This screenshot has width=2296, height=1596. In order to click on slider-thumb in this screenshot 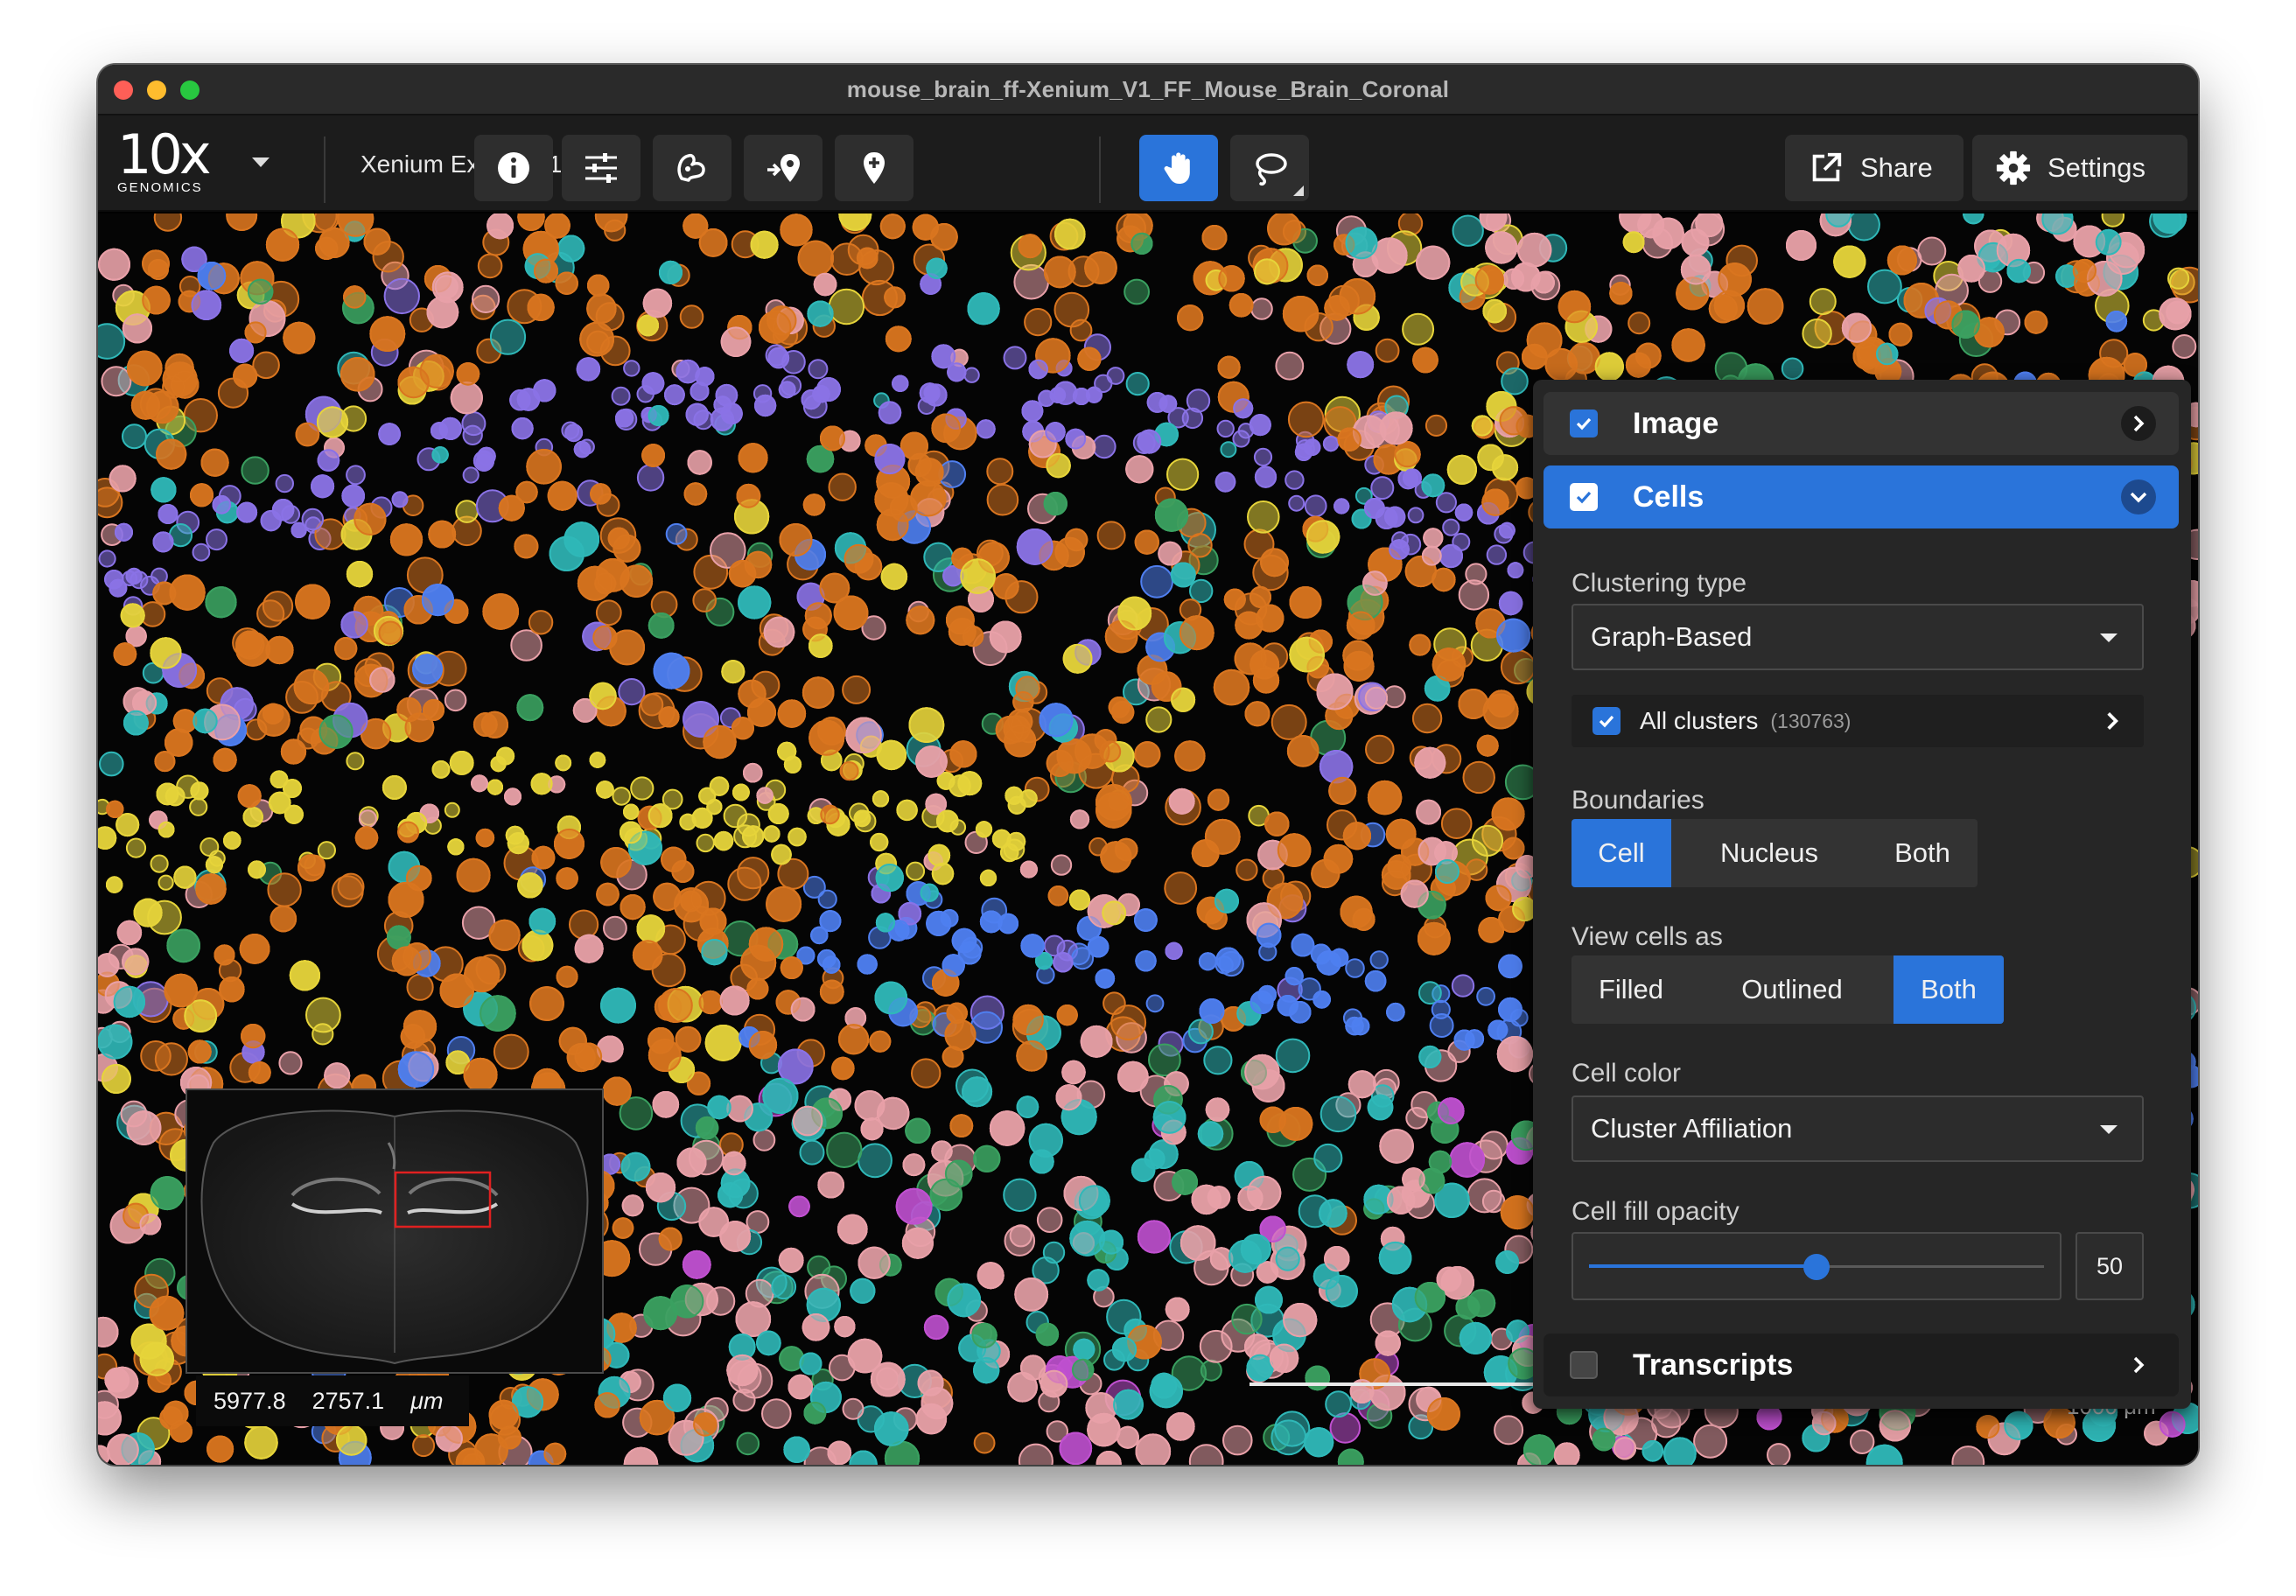, I will do `click(1816, 1267)`.